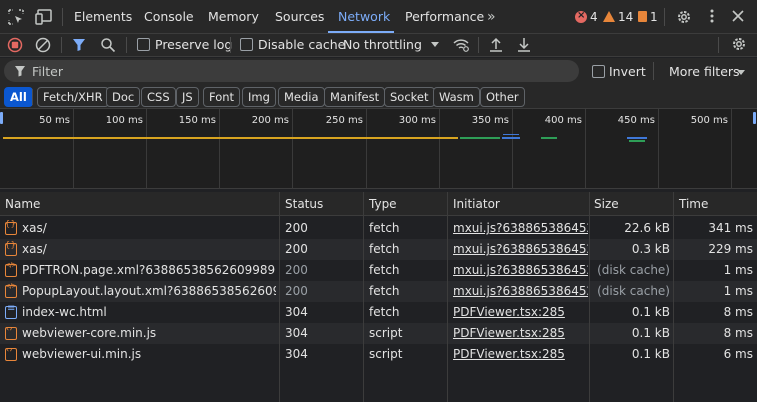 The height and width of the screenshot is (402, 757). Describe the element at coordinates (15, 45) in the screenshot. I see `stop-recording-icon` at that location.